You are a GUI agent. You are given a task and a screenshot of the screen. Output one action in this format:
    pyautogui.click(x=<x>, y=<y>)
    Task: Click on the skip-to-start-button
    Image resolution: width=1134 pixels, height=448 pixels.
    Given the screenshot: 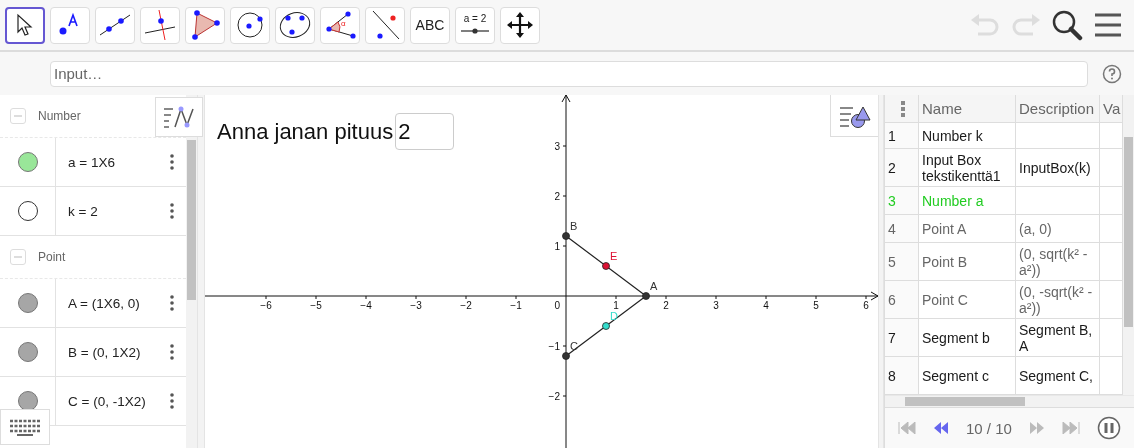 What is the action you would take?
    pyautogui.click(x=906, y=428)
    